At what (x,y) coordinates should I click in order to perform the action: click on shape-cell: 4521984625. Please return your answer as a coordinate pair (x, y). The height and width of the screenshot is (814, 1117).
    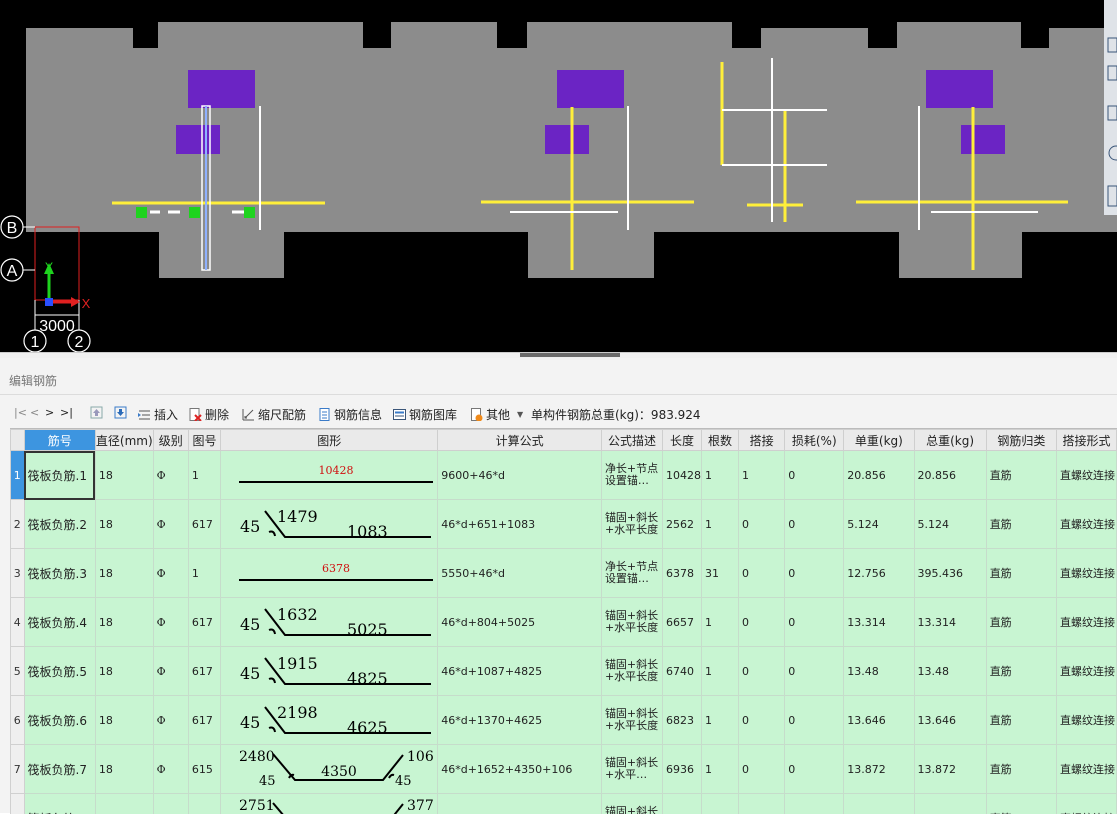
    Looking at the image, I should click on (329, 720).